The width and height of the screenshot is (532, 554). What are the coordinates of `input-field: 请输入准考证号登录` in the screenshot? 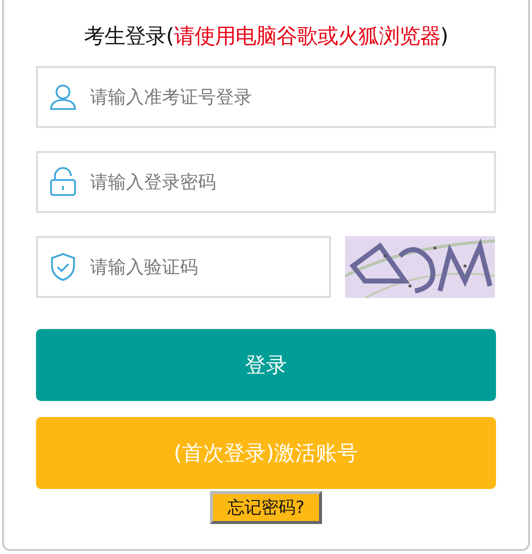 It's located at (266, 97).